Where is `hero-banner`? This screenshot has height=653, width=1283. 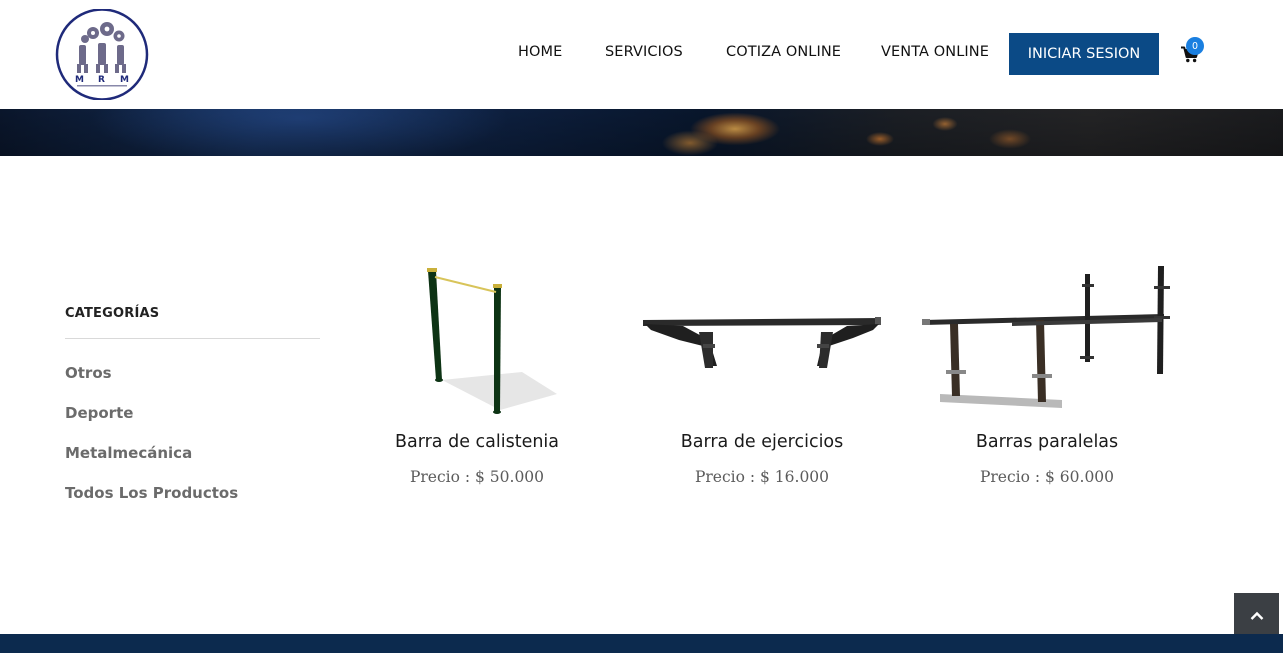 hero-banner is located at coordinates (641, 132).